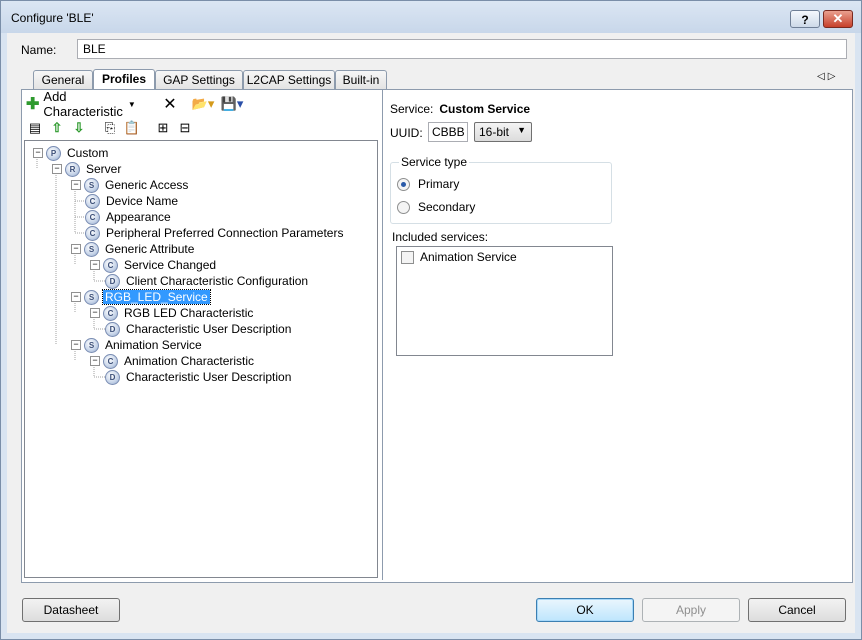 This screenshot has width=862, height=640. I want to click on tab-scroll-arrows: ◁▷, so click(827, 76).